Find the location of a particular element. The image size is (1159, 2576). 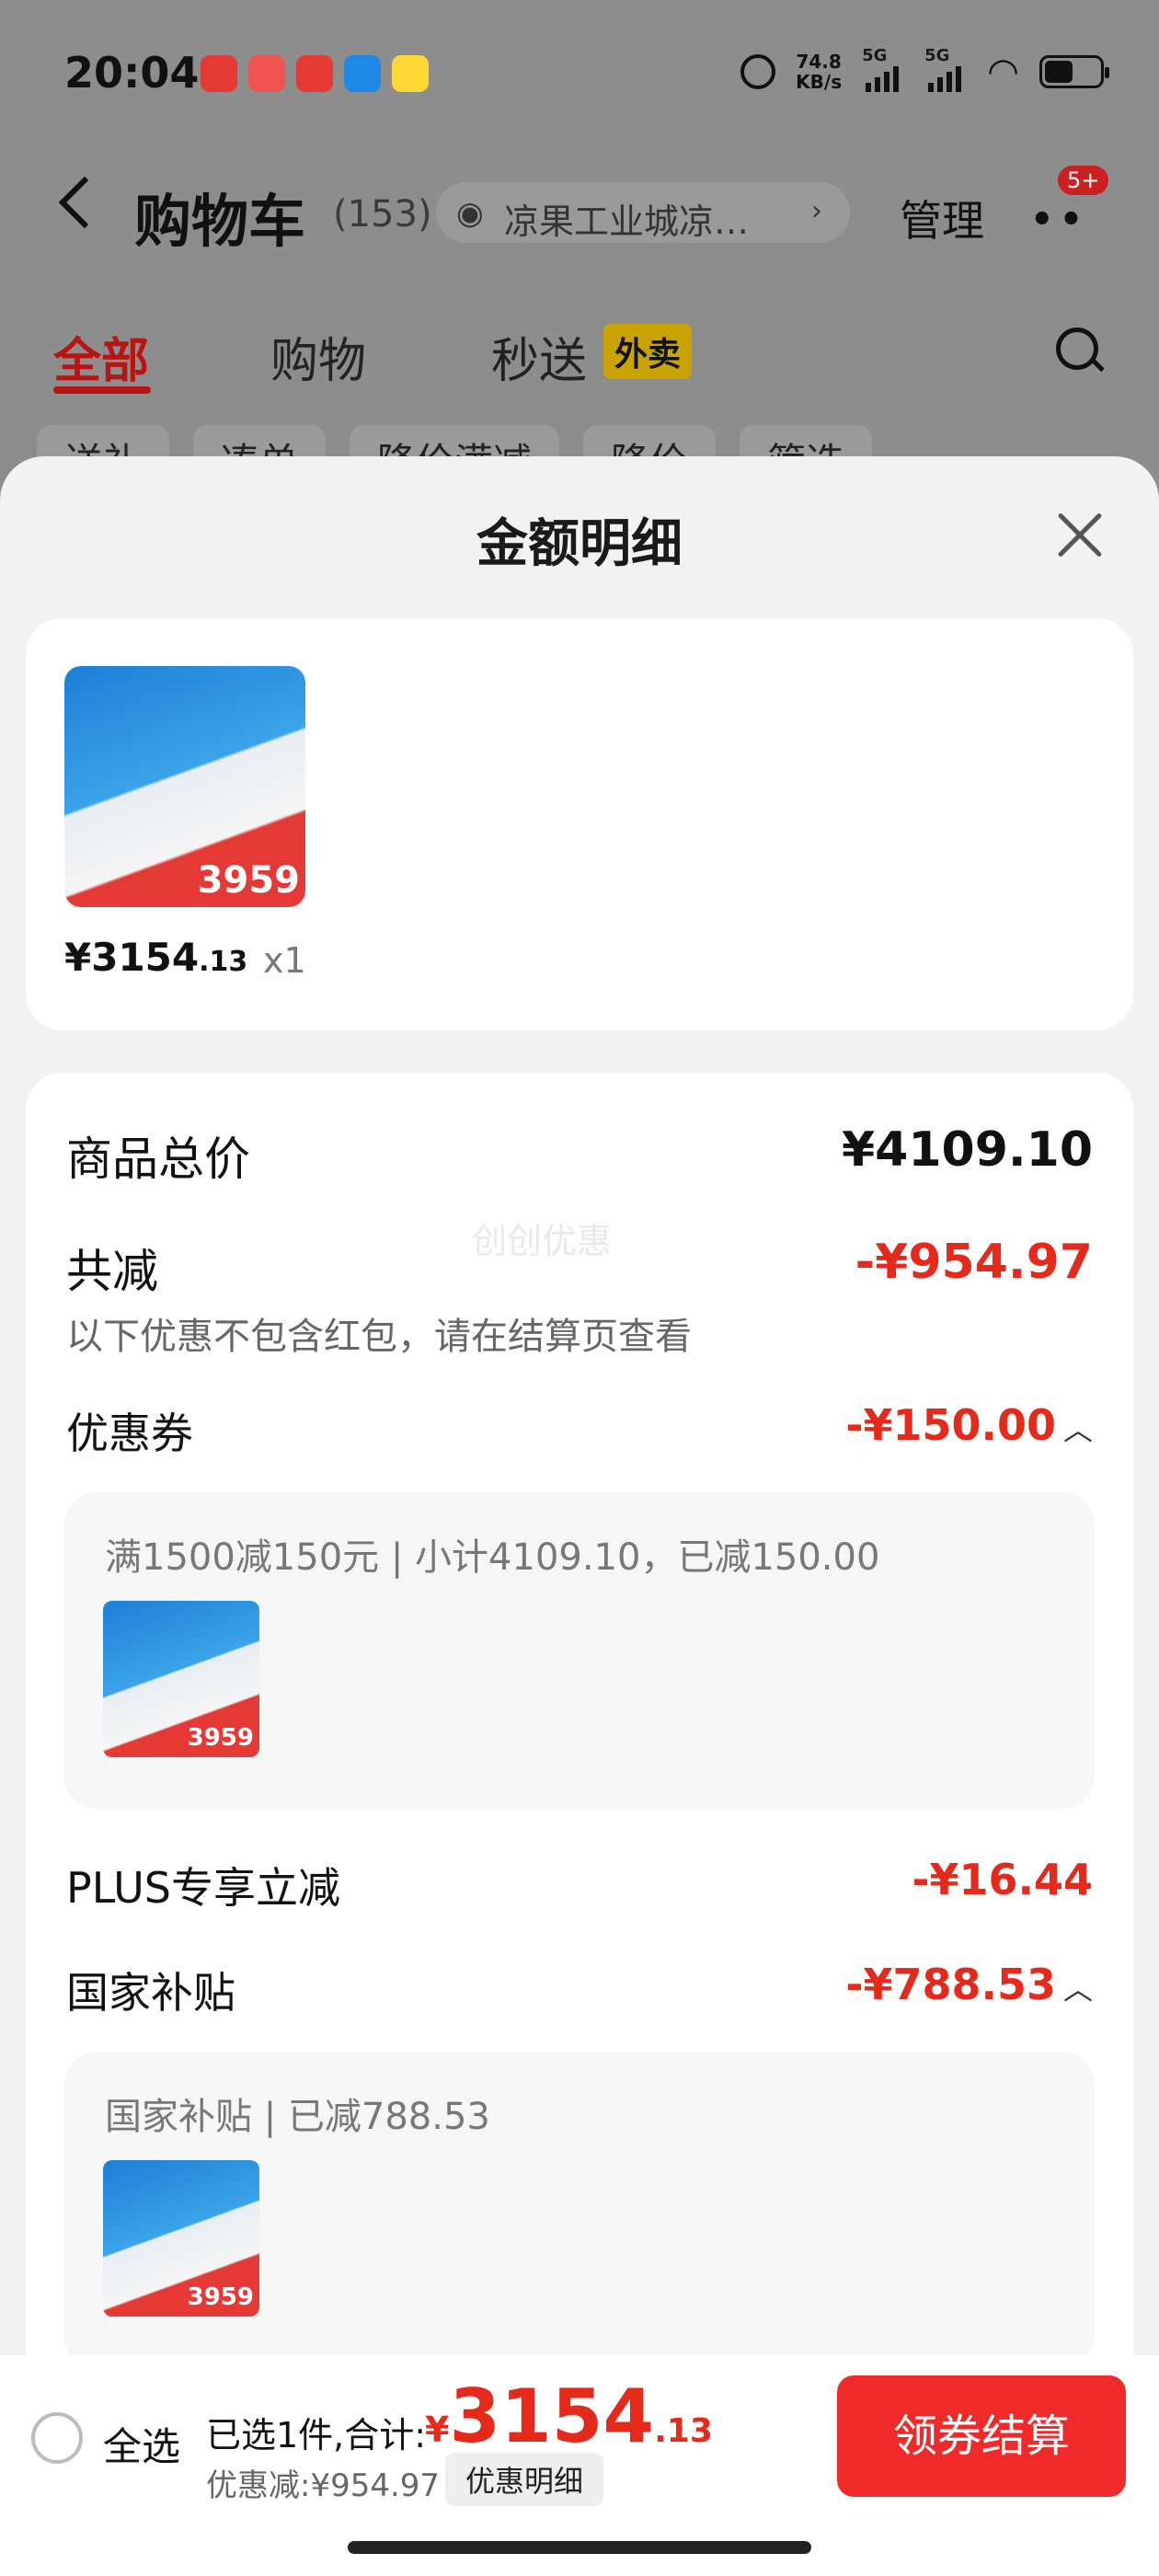

total-reduce-value: -¥954.97 is located at coordinates (974, 1262).